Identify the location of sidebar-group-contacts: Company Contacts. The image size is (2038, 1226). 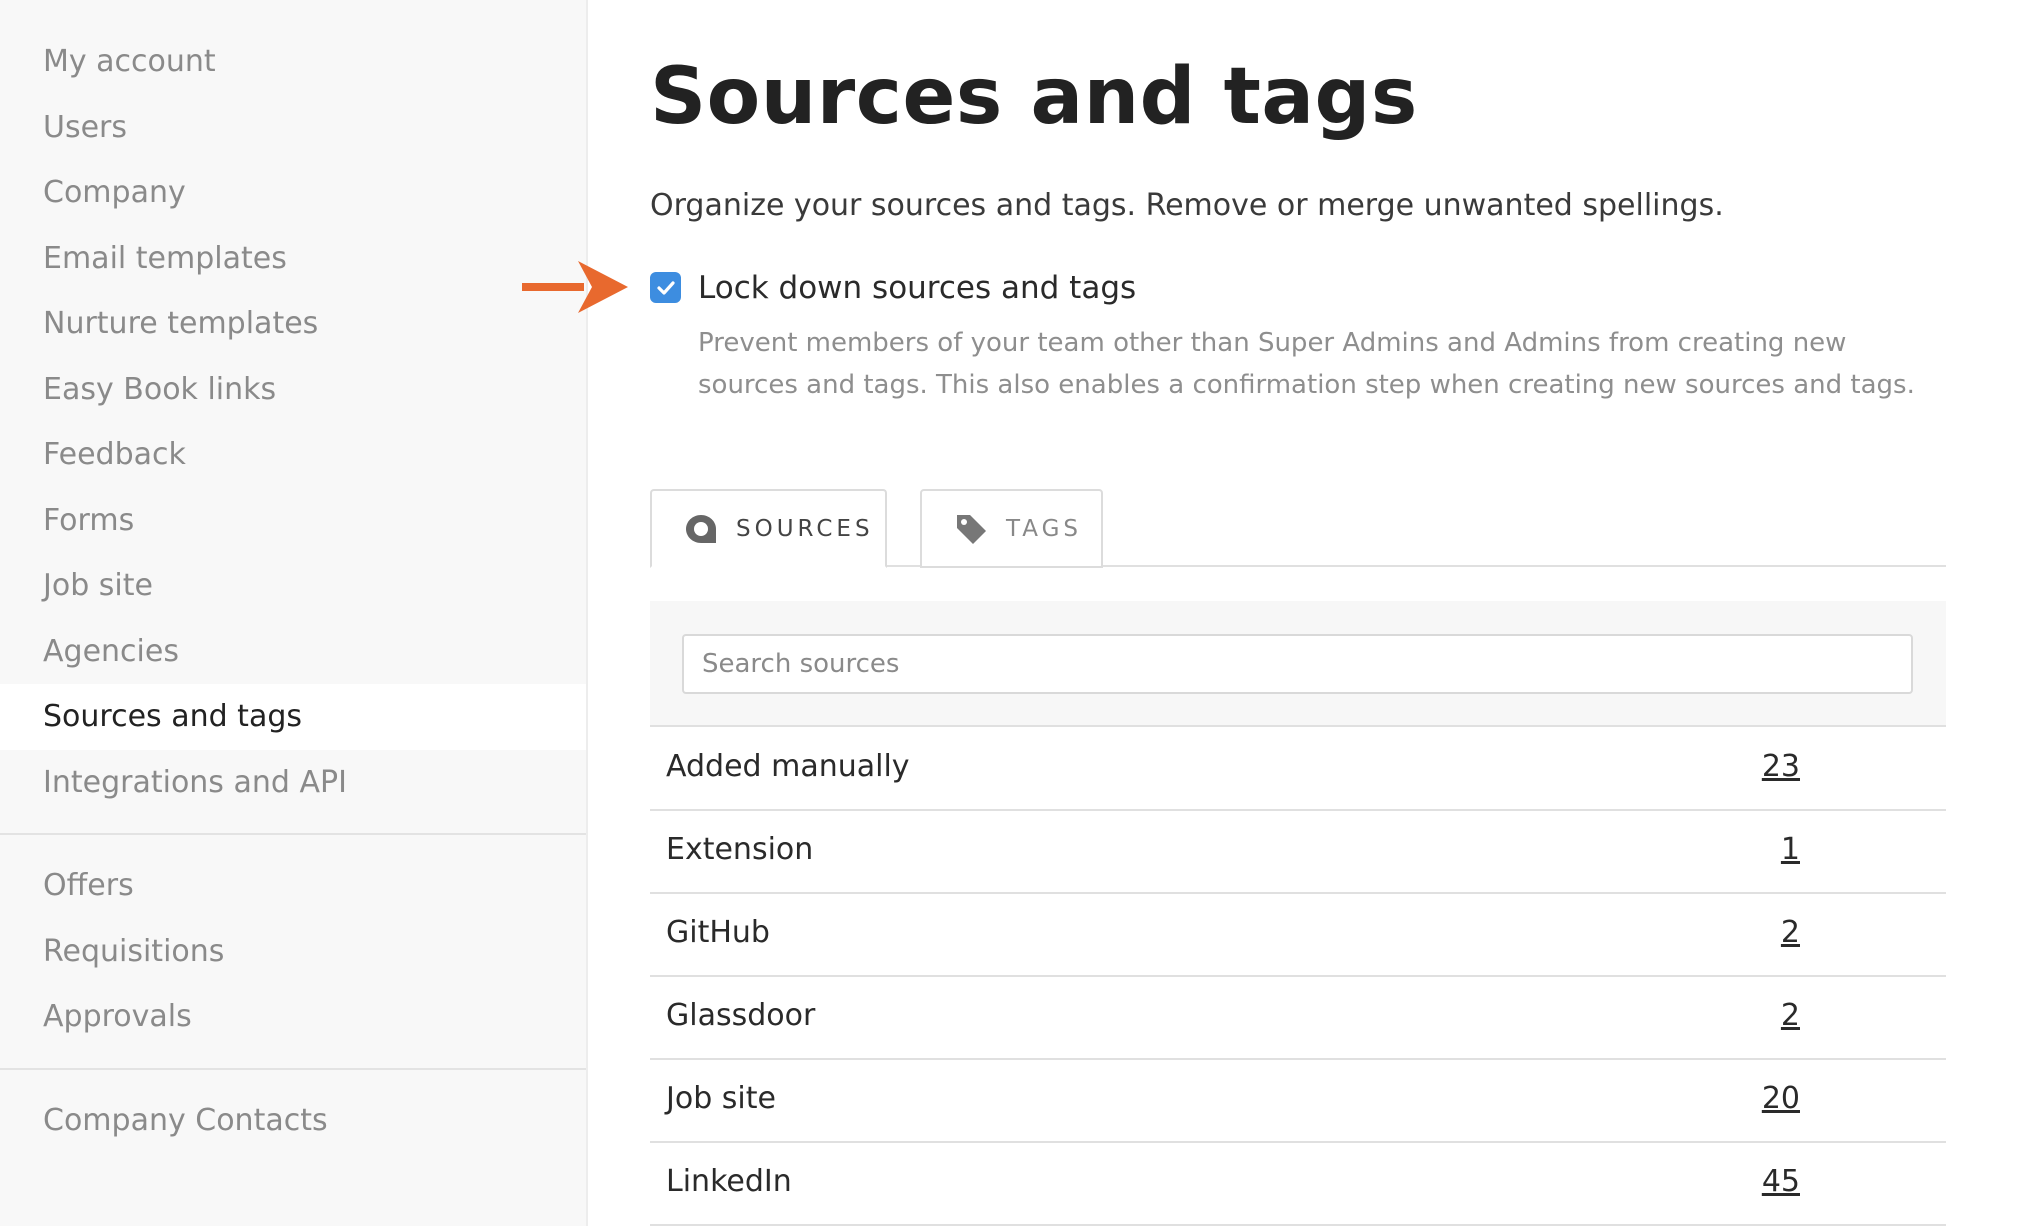
(293, 1121).